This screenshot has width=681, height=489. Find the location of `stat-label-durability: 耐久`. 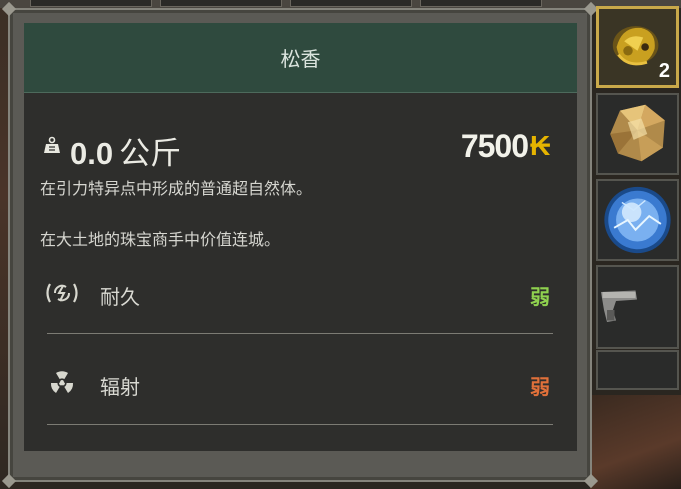

stat-label-durability: 耐久 is located at coordinates (120, 297).